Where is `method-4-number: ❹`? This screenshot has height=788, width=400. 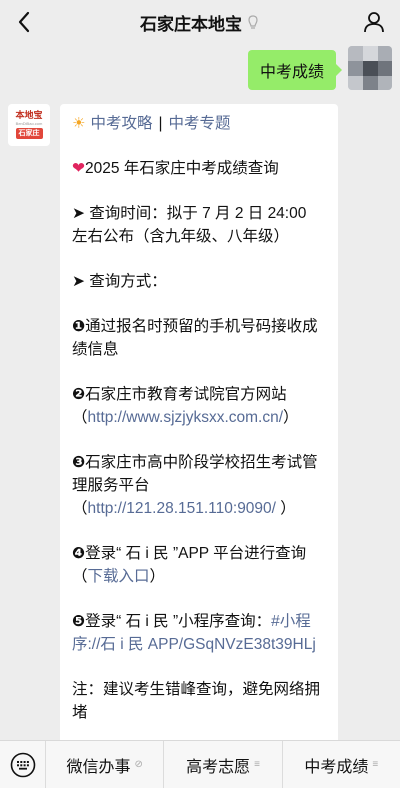
method-4-number: ❹ is located at coordinates (79, 553).